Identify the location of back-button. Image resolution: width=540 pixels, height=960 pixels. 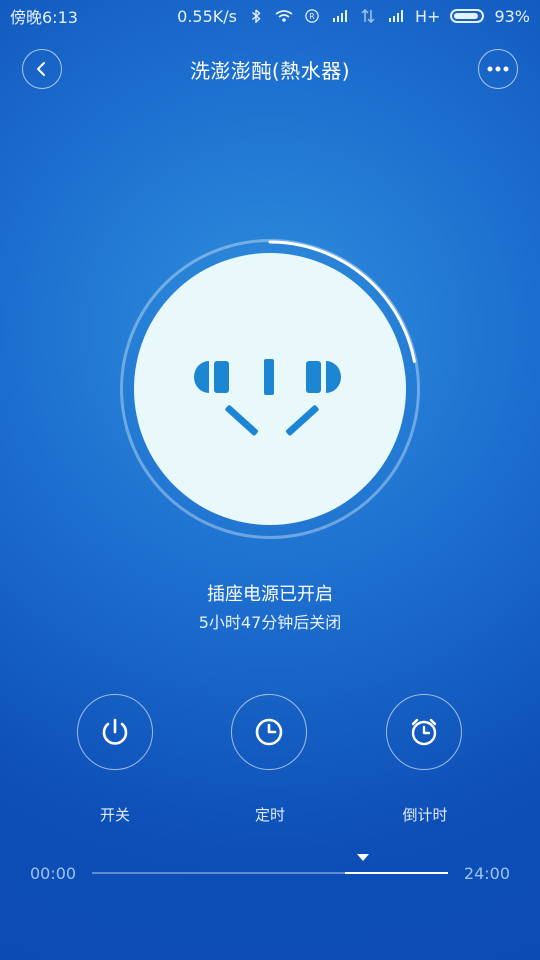
(42, 69).